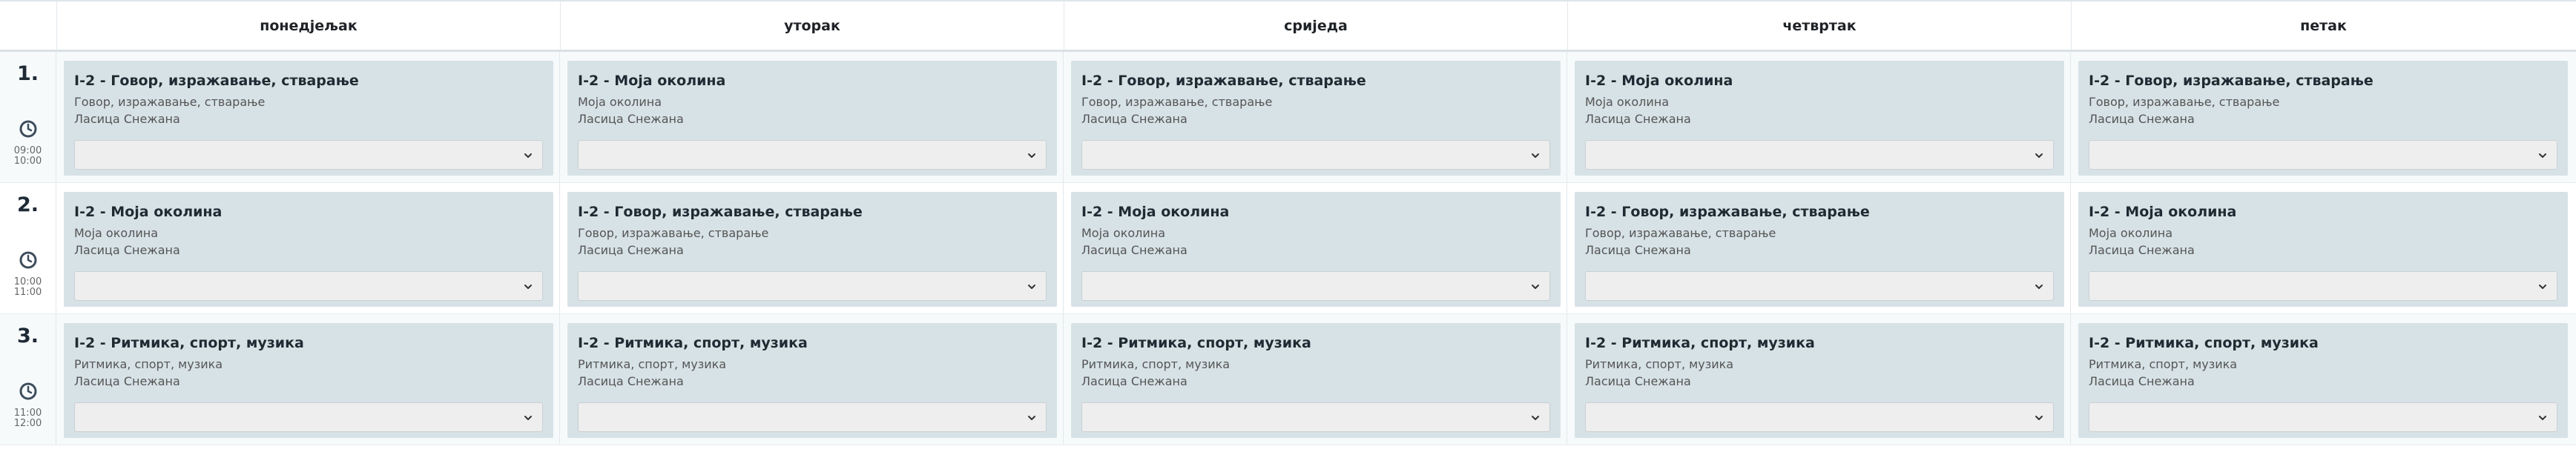 This screenshot has height=452, width=2576. Describe the element at coordinates (1316, 25) in the screenshot. I see `day-header-wednesday: сриједа` at that location.